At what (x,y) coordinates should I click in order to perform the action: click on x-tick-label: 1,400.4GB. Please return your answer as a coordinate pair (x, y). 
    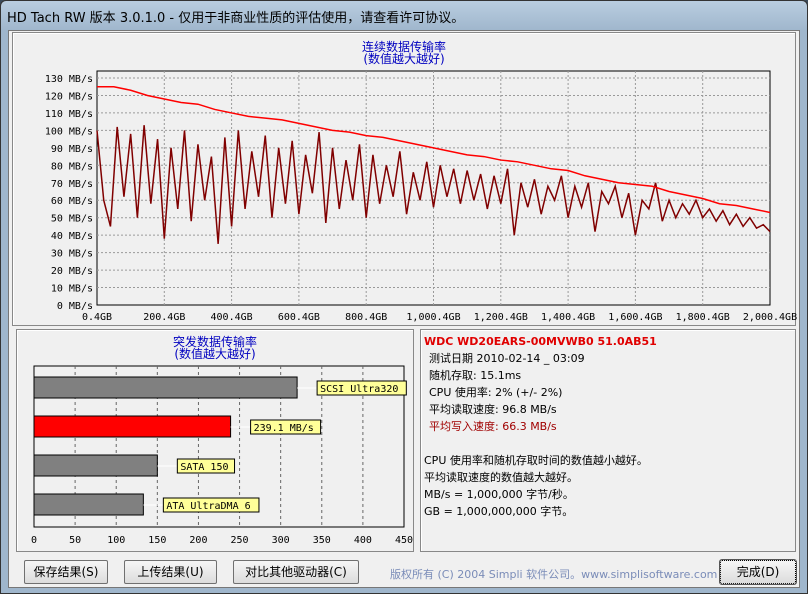
    Looking at the image, I should click on (568, 317).